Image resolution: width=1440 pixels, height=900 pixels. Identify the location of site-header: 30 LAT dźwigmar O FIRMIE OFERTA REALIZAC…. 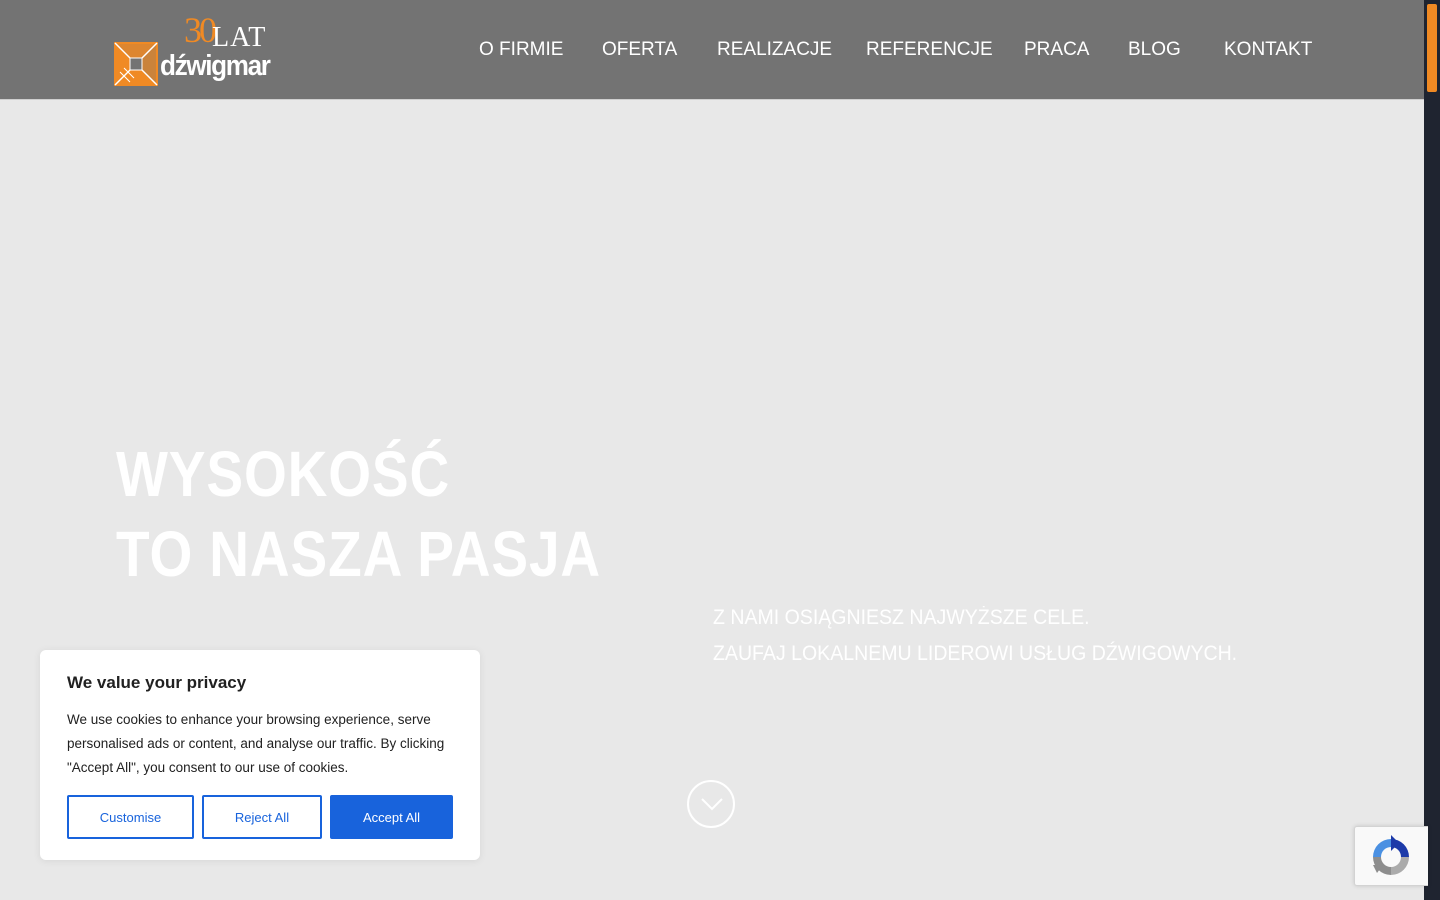
(712, 50).